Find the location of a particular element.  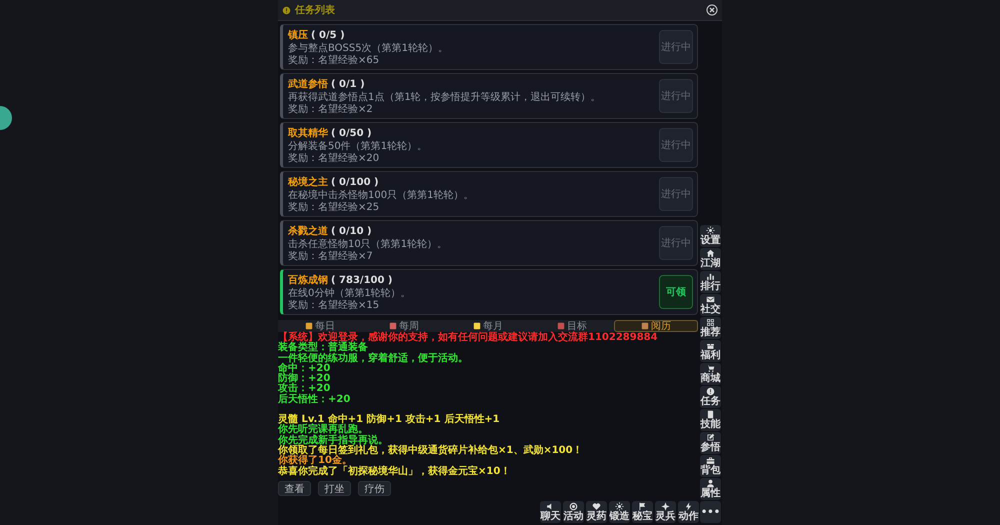

quest-reward: 奖励：名望经验×20 is located at coordinates (334, 158).